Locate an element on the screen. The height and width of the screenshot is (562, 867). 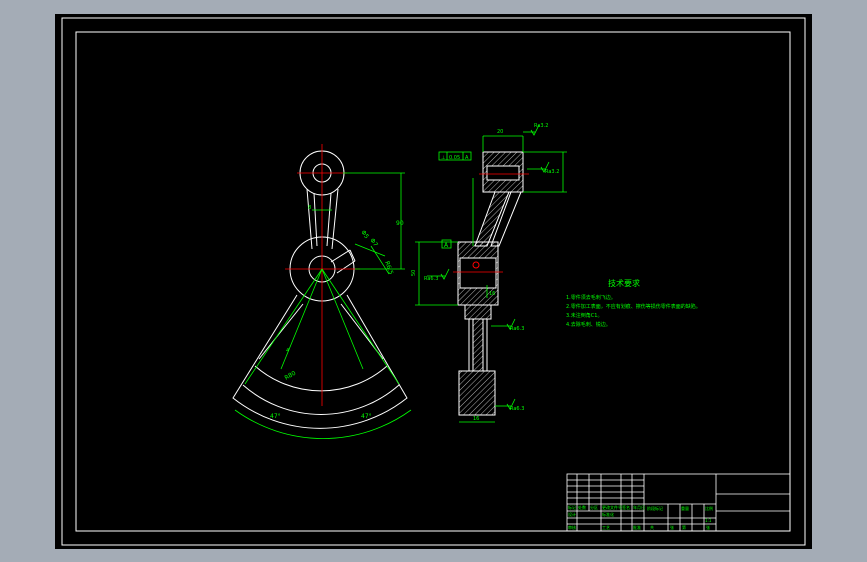
dim-ray-mid-right is located at coordinates (342, 319).